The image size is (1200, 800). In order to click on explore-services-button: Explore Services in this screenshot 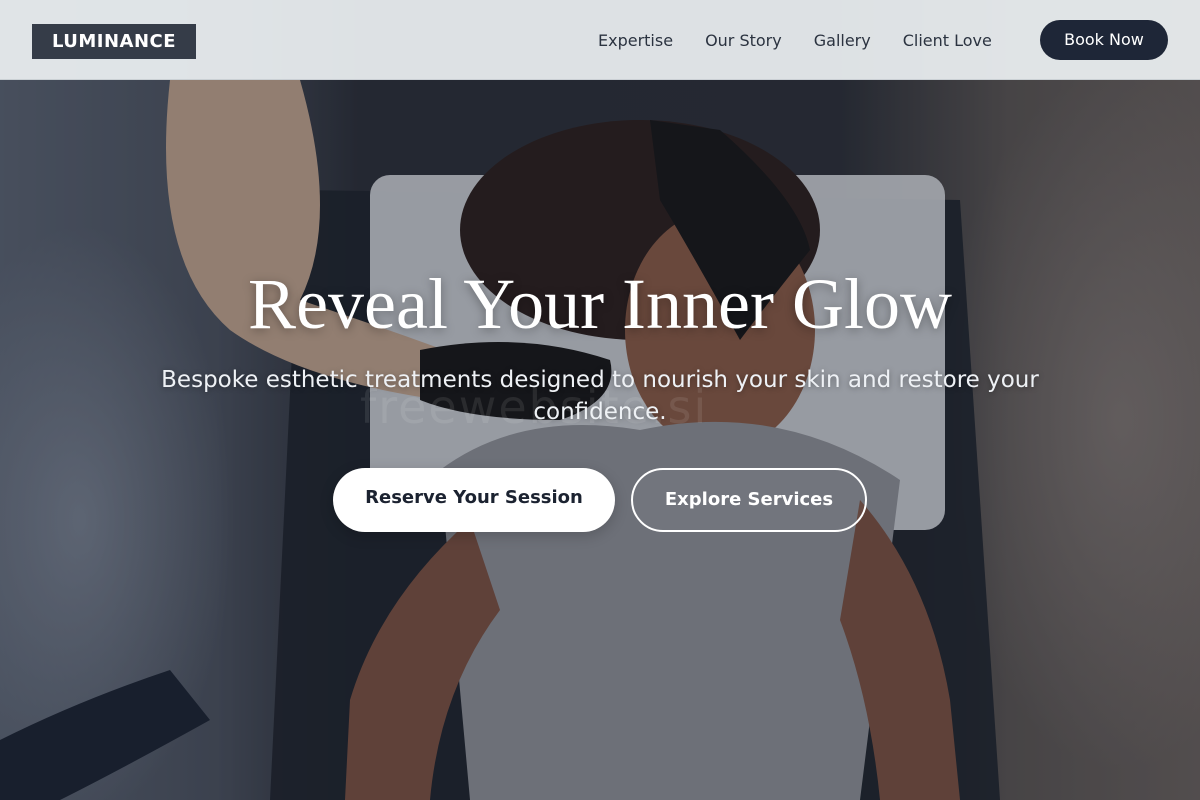, I will do `click(749, 500)`.